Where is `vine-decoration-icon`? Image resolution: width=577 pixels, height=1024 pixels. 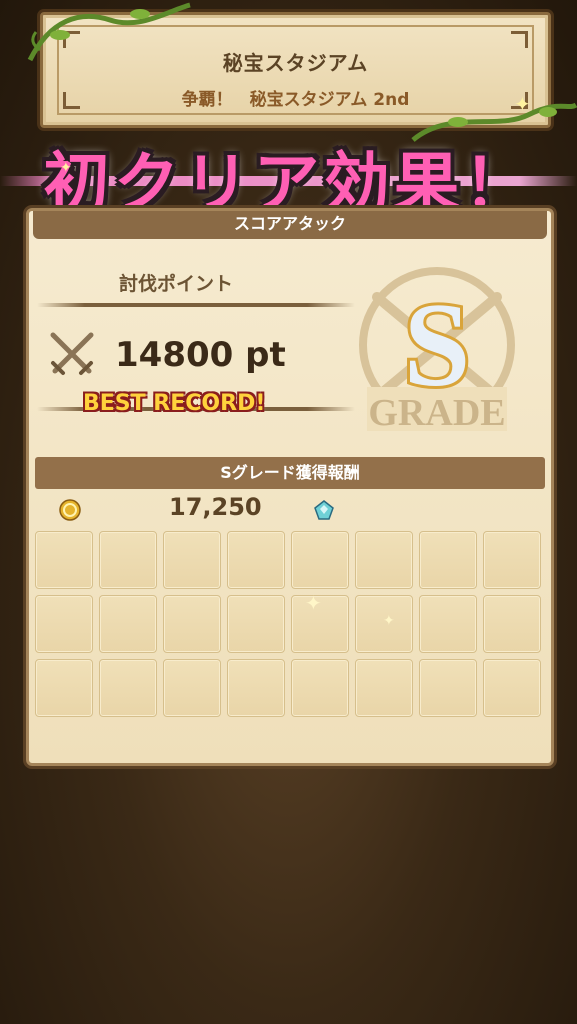
vine-decoration-icon is located at coordinates (109, 32).